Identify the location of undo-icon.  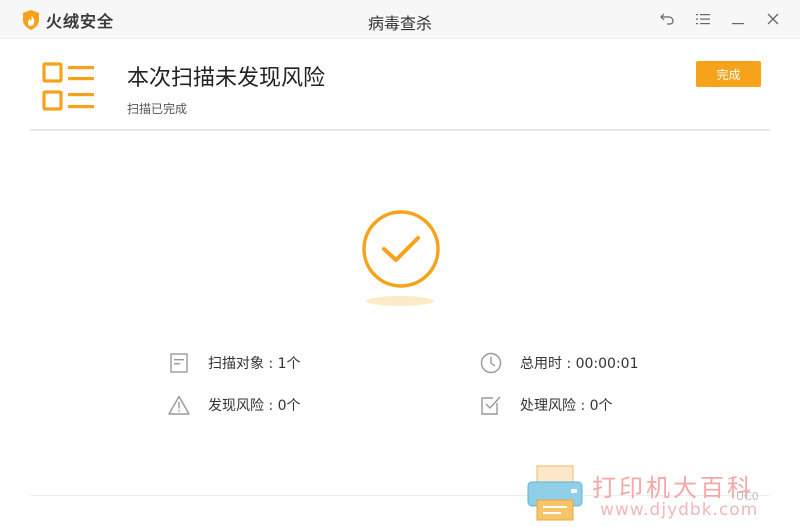
(667, 19).